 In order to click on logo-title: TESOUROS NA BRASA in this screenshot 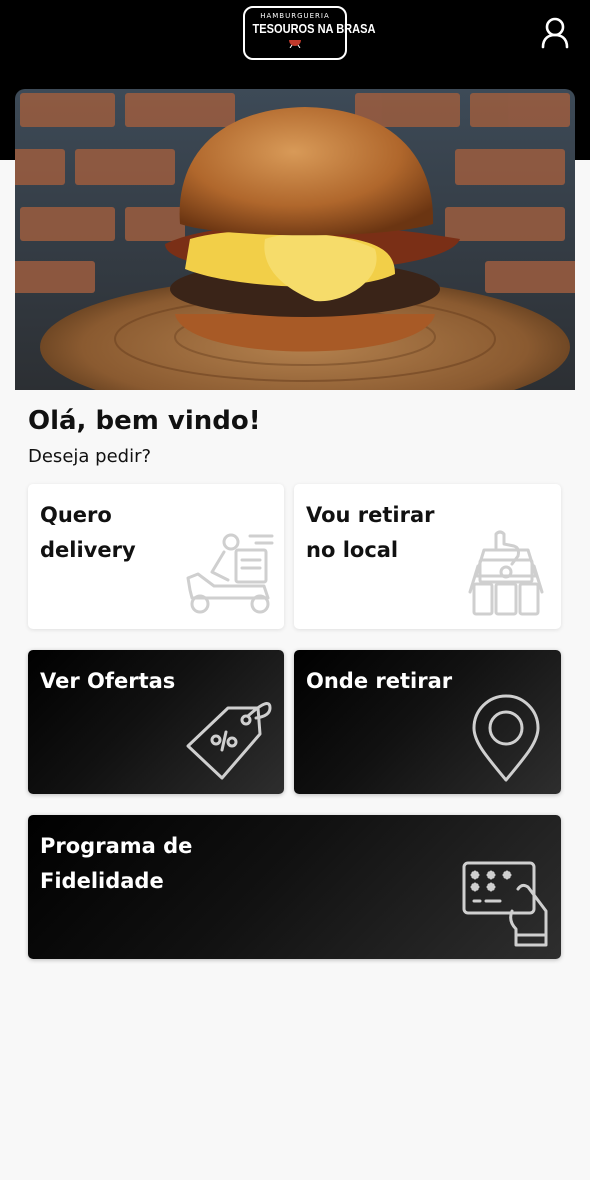, I will do `click(314, 28)`.